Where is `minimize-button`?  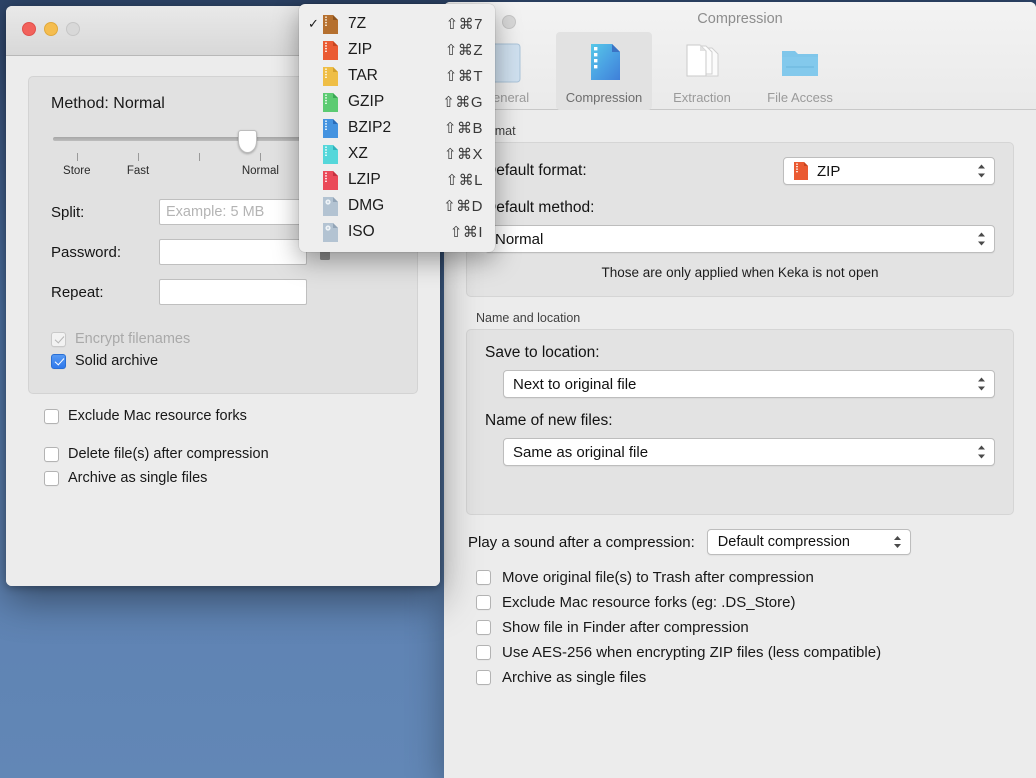
minimize-button is located at coordinates (51, 29).